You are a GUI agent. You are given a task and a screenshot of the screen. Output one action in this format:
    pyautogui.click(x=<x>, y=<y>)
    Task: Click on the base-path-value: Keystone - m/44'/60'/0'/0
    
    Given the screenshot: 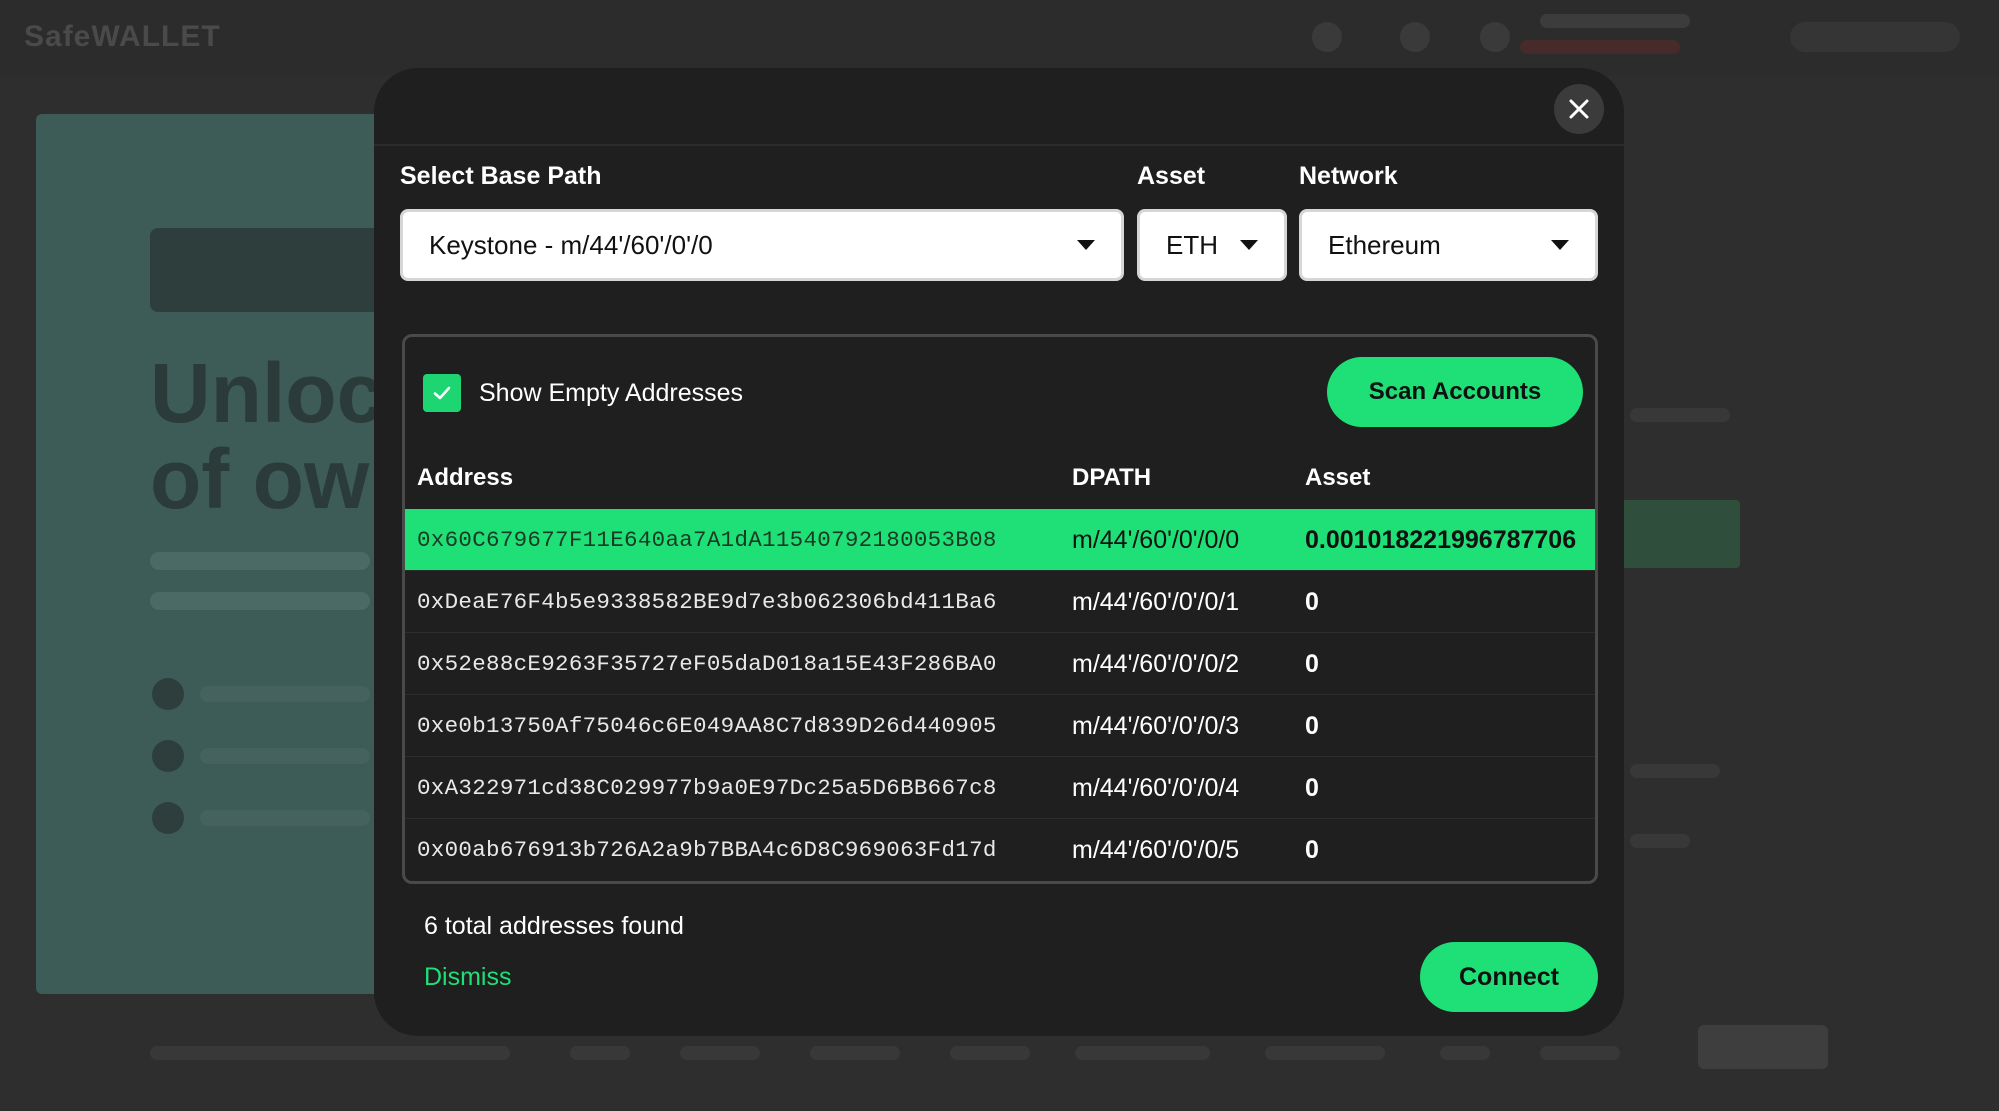 What is the action you would take?
    pyautogui.click(x=571, y=244)
    